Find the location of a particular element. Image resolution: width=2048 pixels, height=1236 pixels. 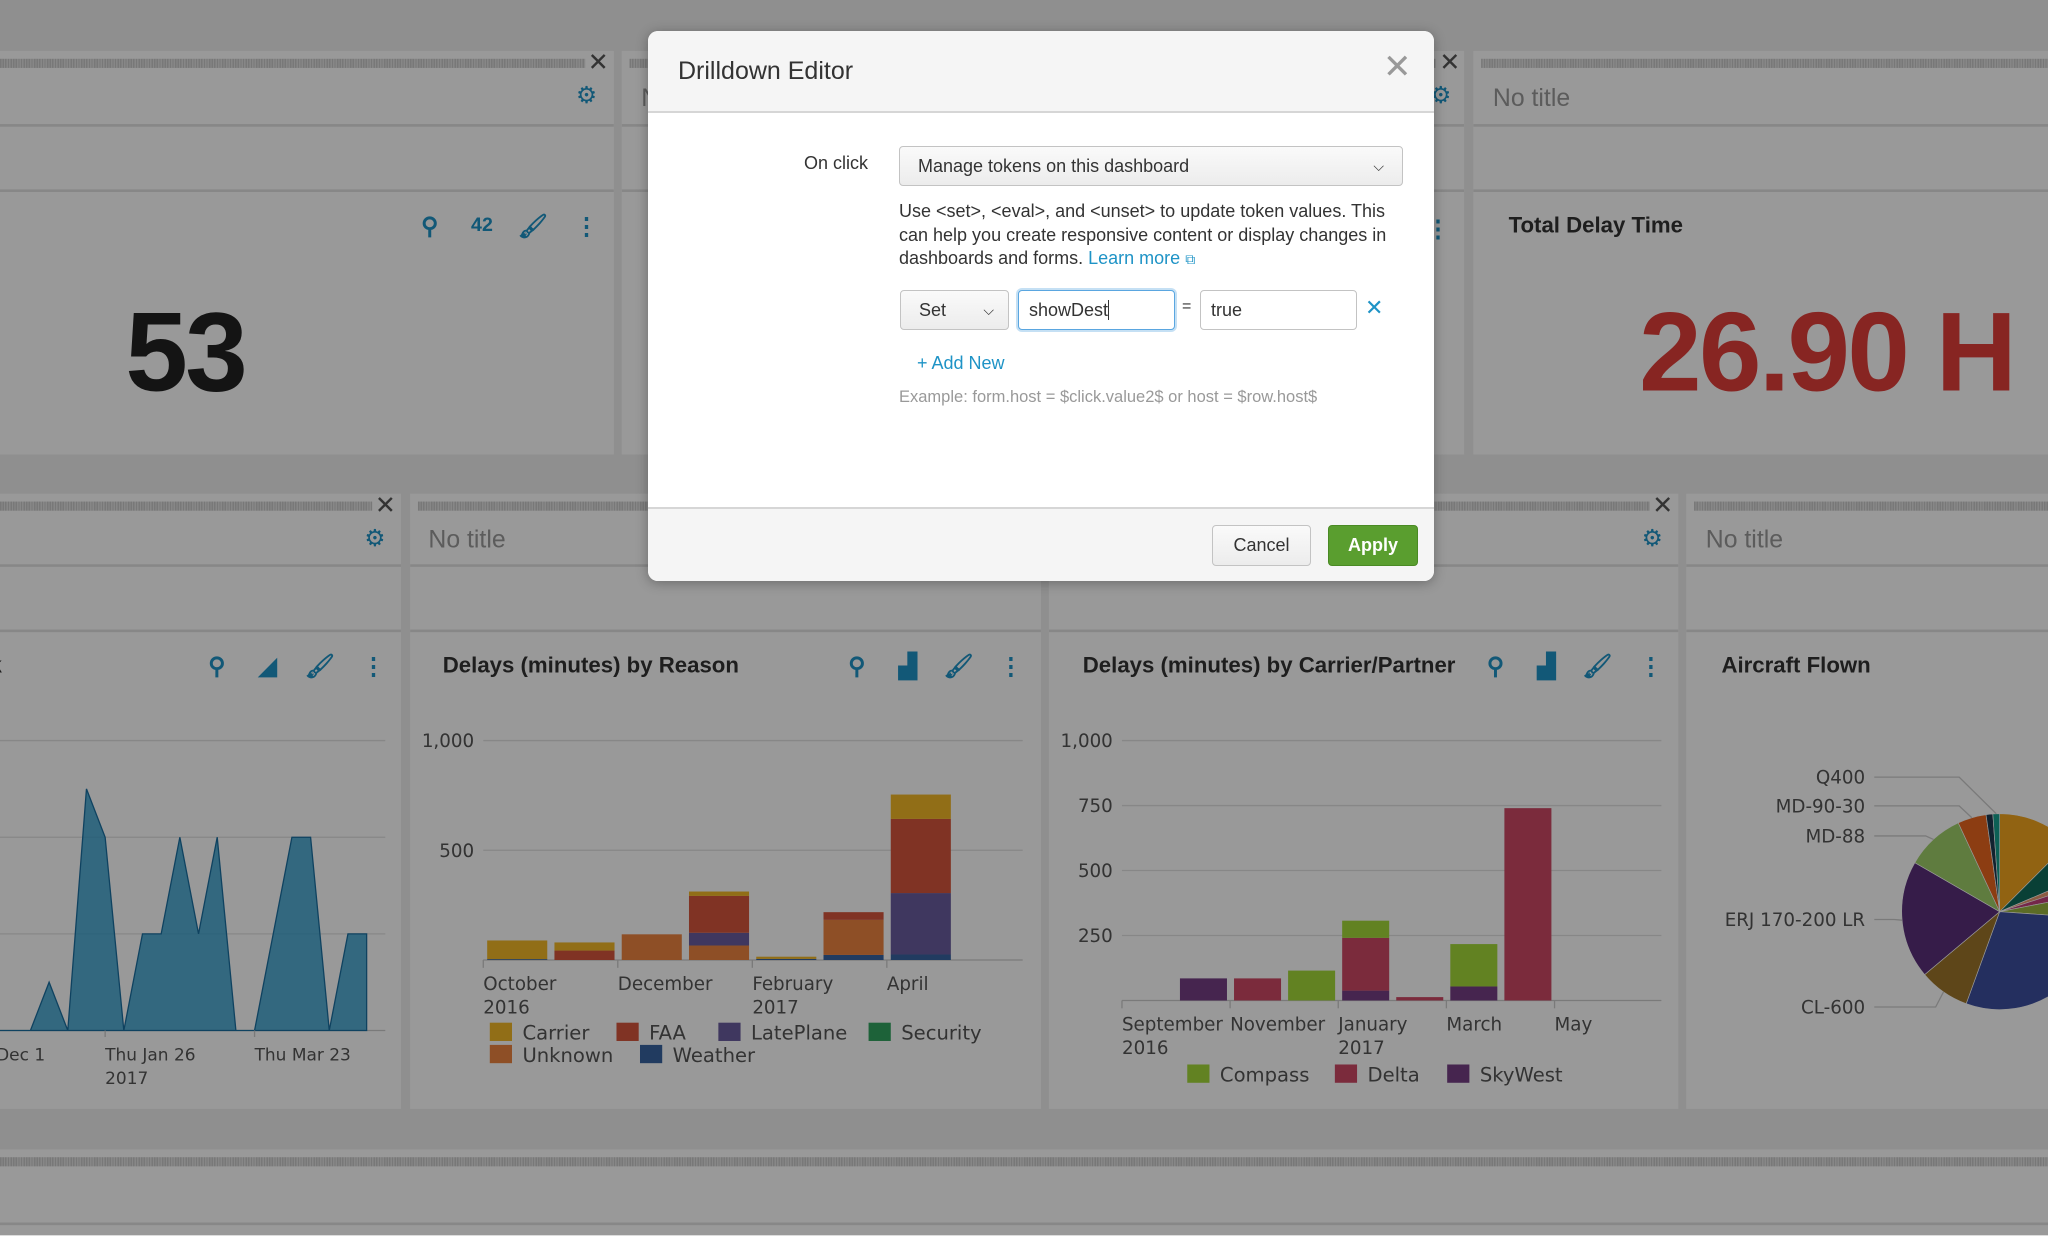

token-action-value: Set is located at coordinates (932, 310).